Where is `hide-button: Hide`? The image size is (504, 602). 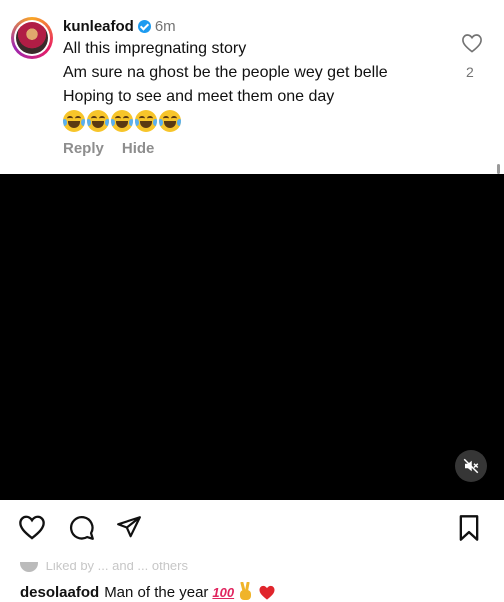 hide-button: Hide is located at coordinates (138, 148).